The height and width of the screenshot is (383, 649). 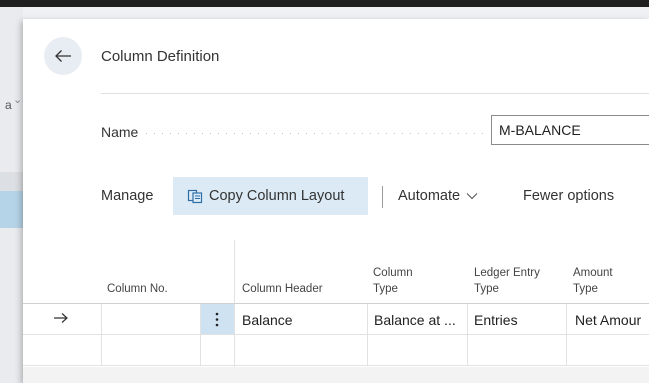 I want to click on copy-column-layout-button: Copy Column Layout, so click(x=270, y=196).